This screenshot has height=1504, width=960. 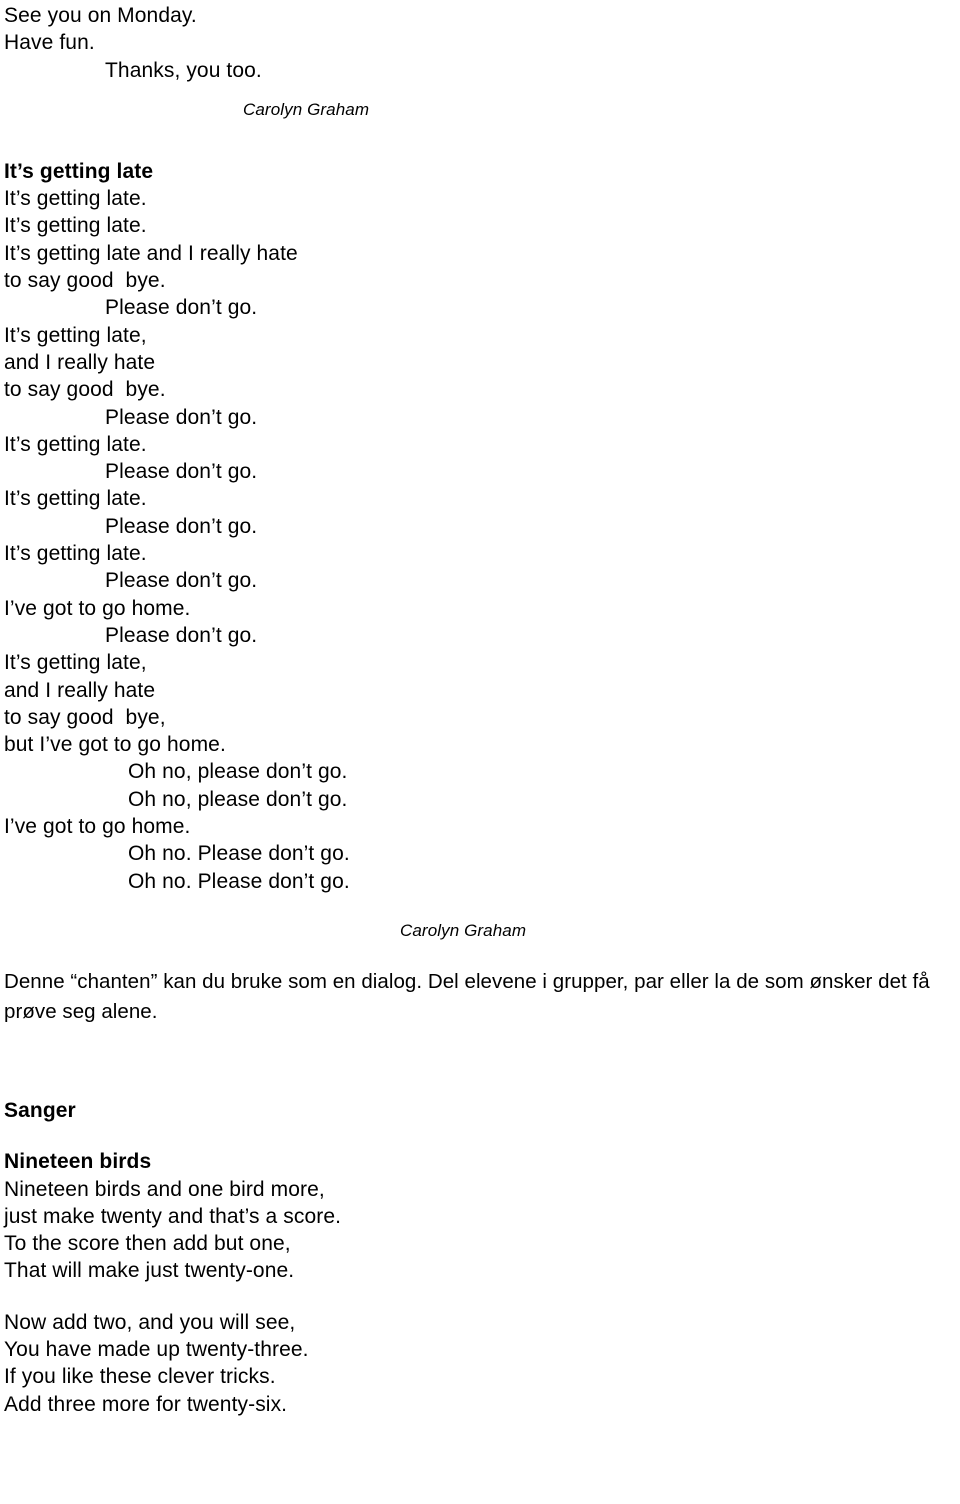 What do you see at coordinates (115, 745) in the screenshot?
I see `chant-line: but I’ve got to go home.` at bounding box center [115, 745].